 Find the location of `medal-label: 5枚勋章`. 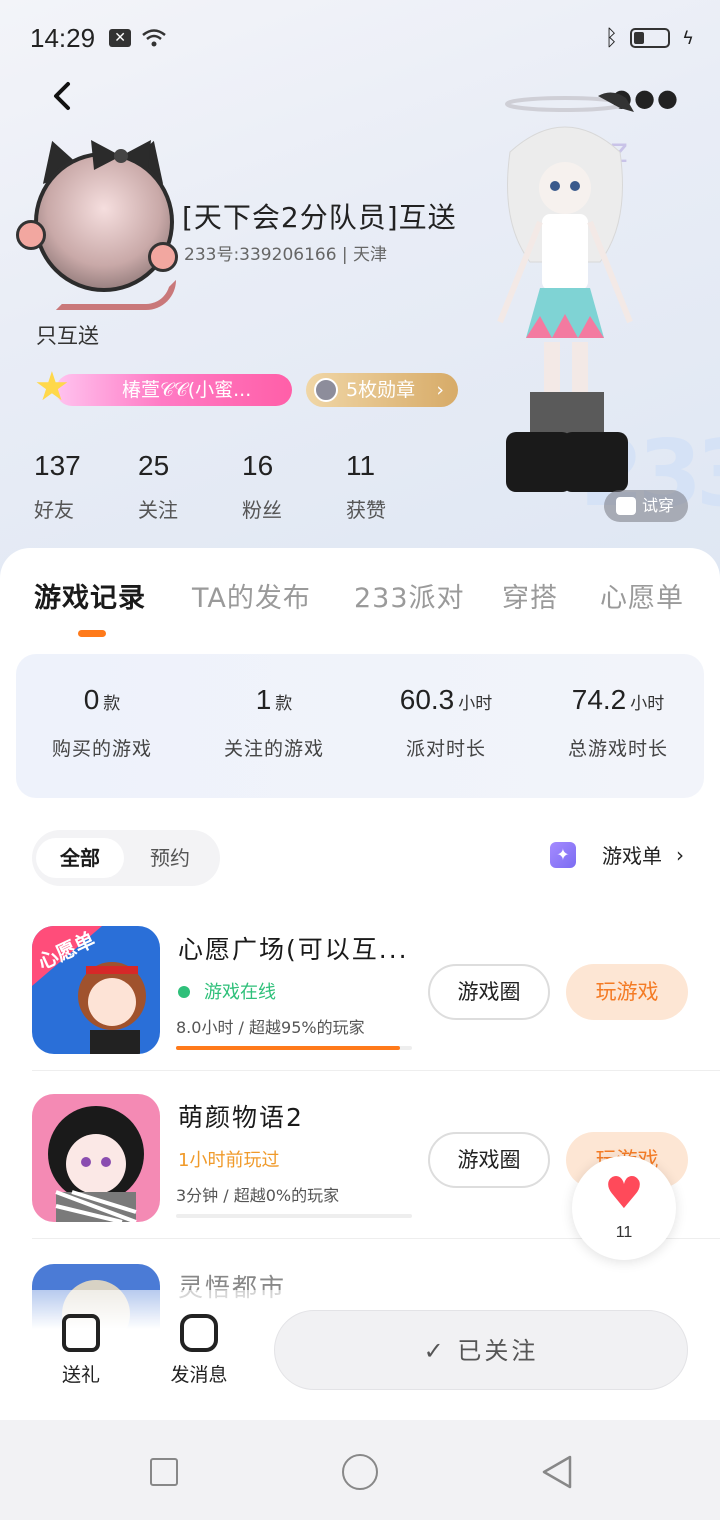

medal-label: 5枚勋章 is located at coordinates (381, 390).